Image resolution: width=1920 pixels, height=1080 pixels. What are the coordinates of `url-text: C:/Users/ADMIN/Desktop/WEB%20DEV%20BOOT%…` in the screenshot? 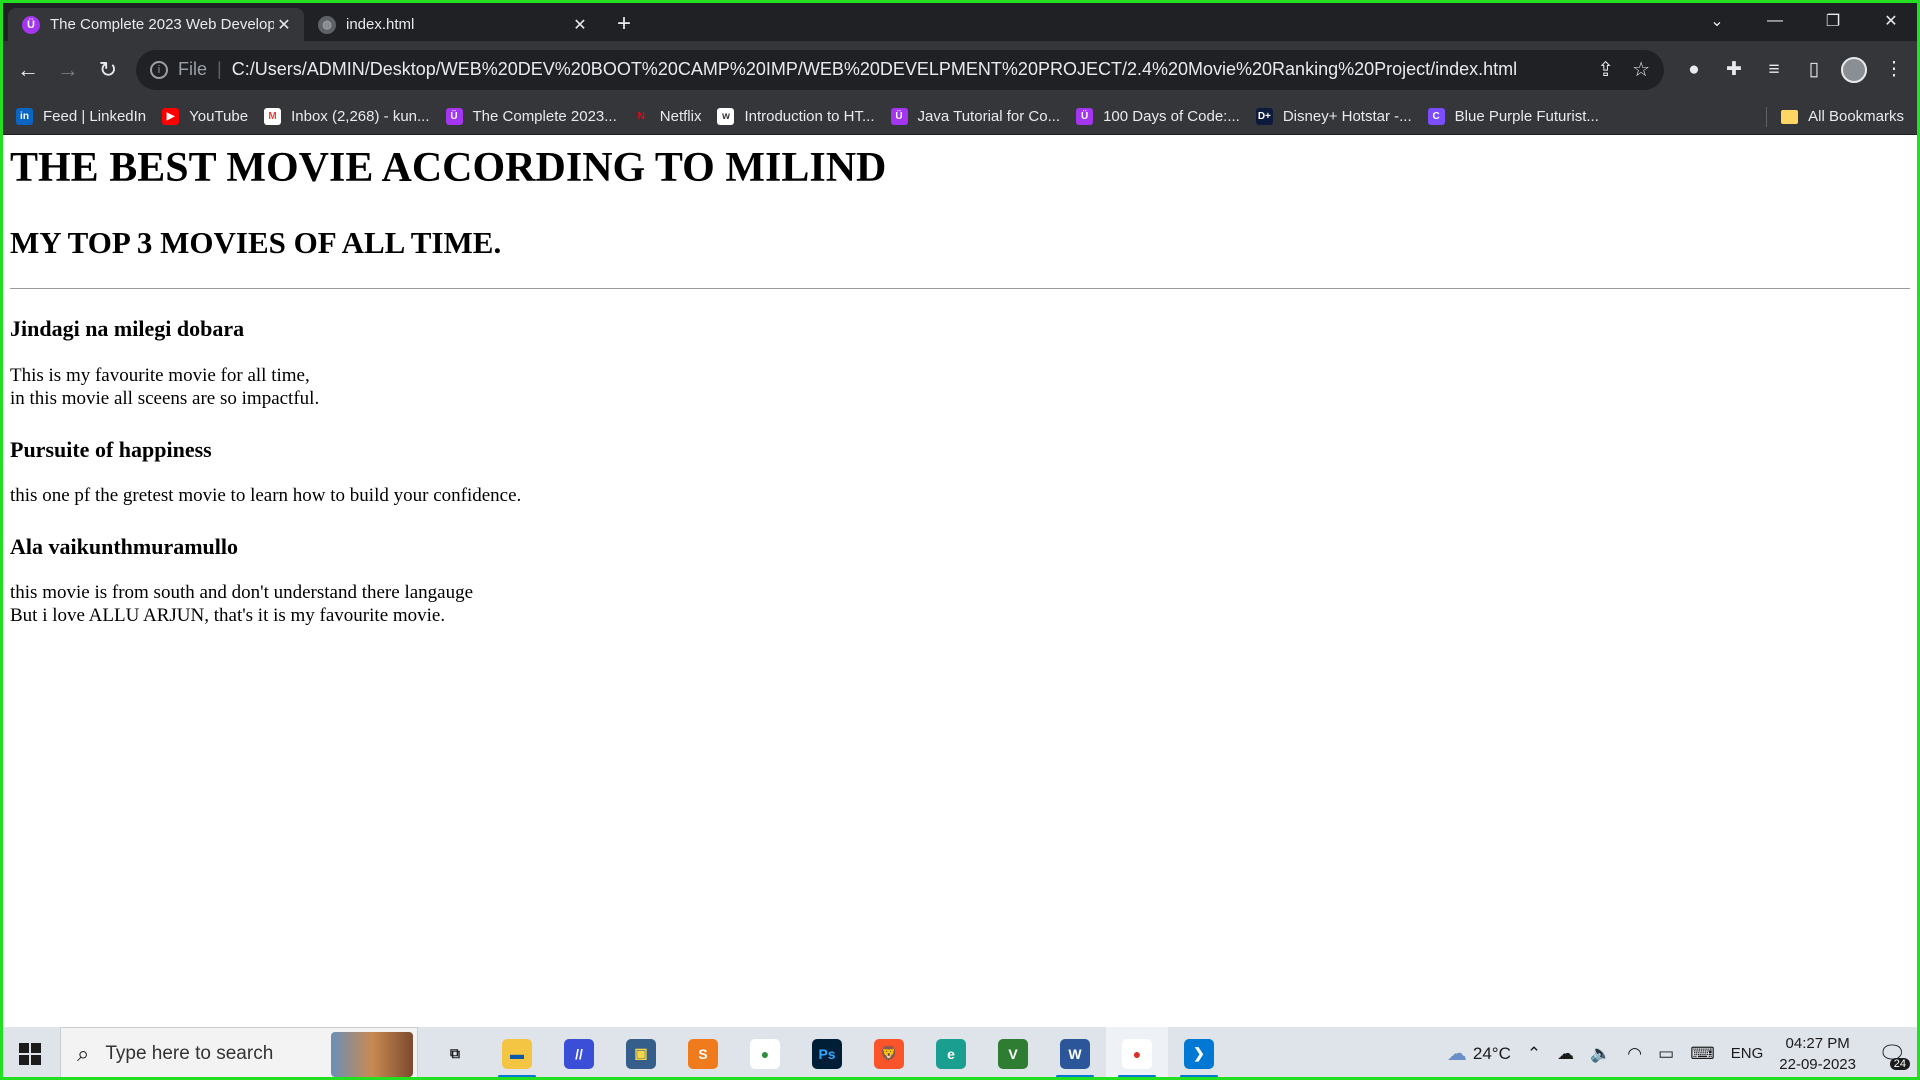 It's located at (906, 69).